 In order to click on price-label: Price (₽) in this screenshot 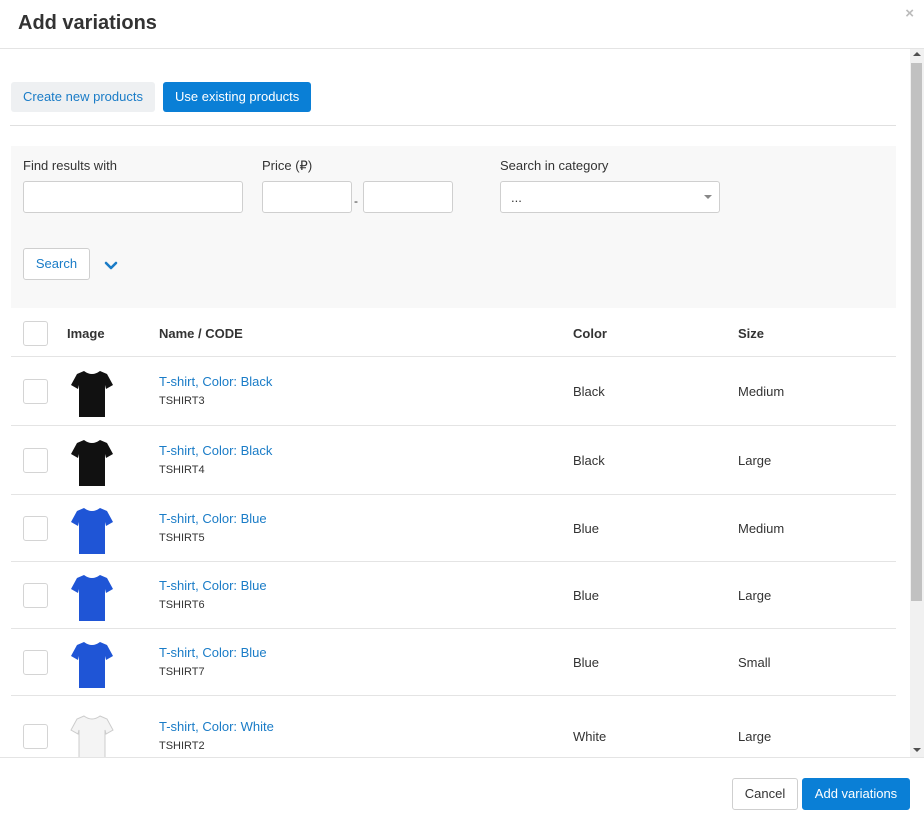, I will do `click(287, 165)`.